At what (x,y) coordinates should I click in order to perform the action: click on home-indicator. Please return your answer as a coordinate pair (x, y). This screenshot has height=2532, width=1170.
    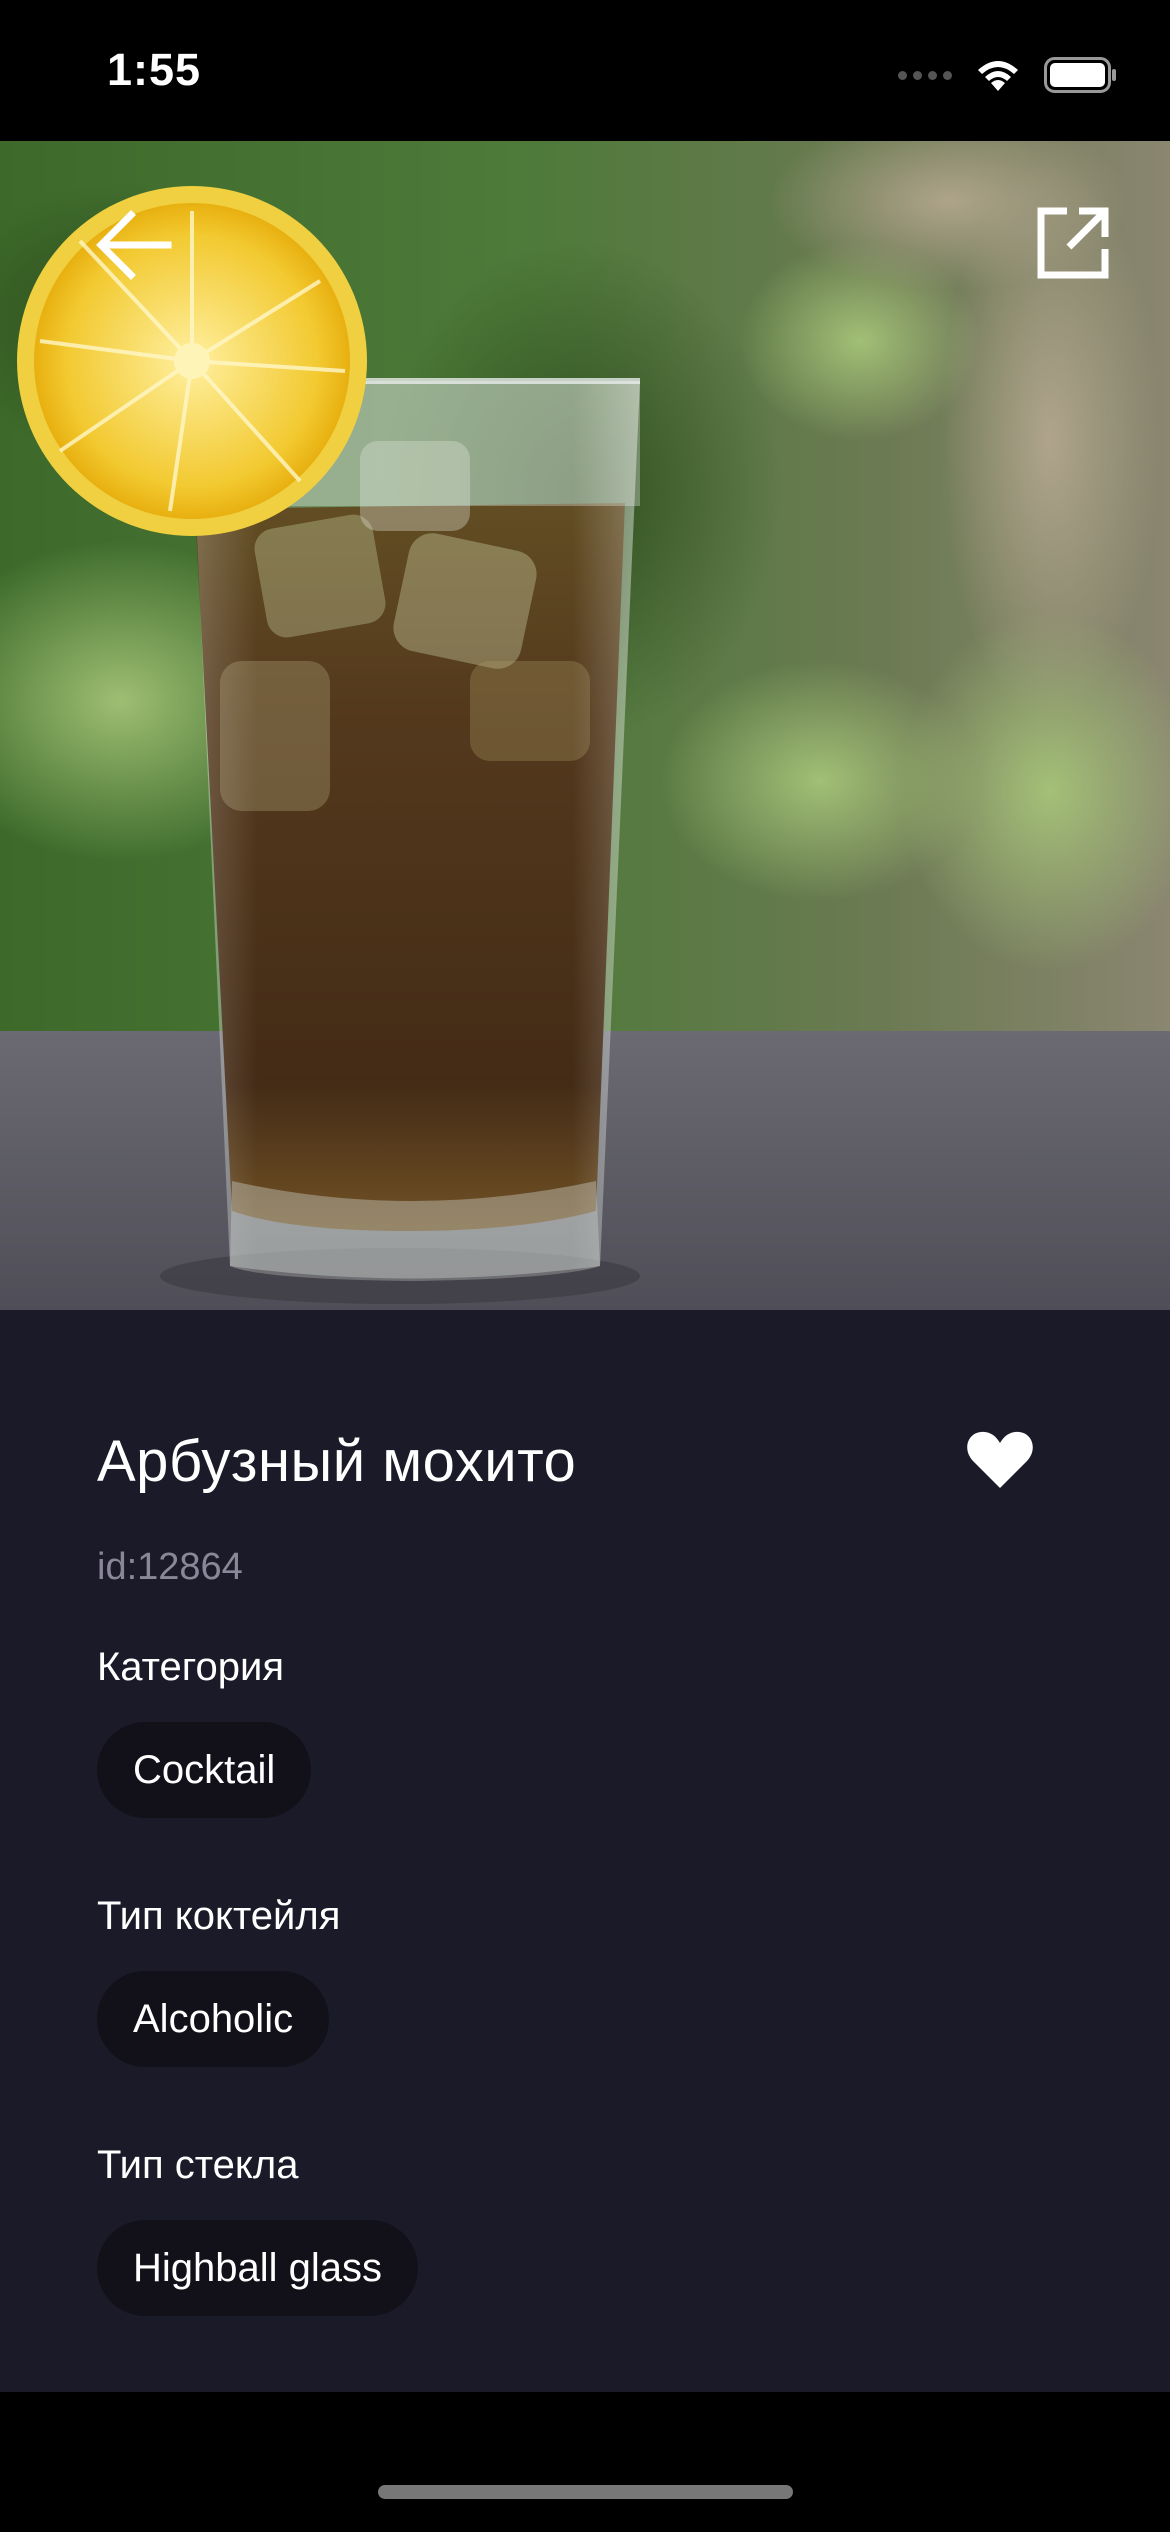
    Looking at the image, I should click on (585, 2492).